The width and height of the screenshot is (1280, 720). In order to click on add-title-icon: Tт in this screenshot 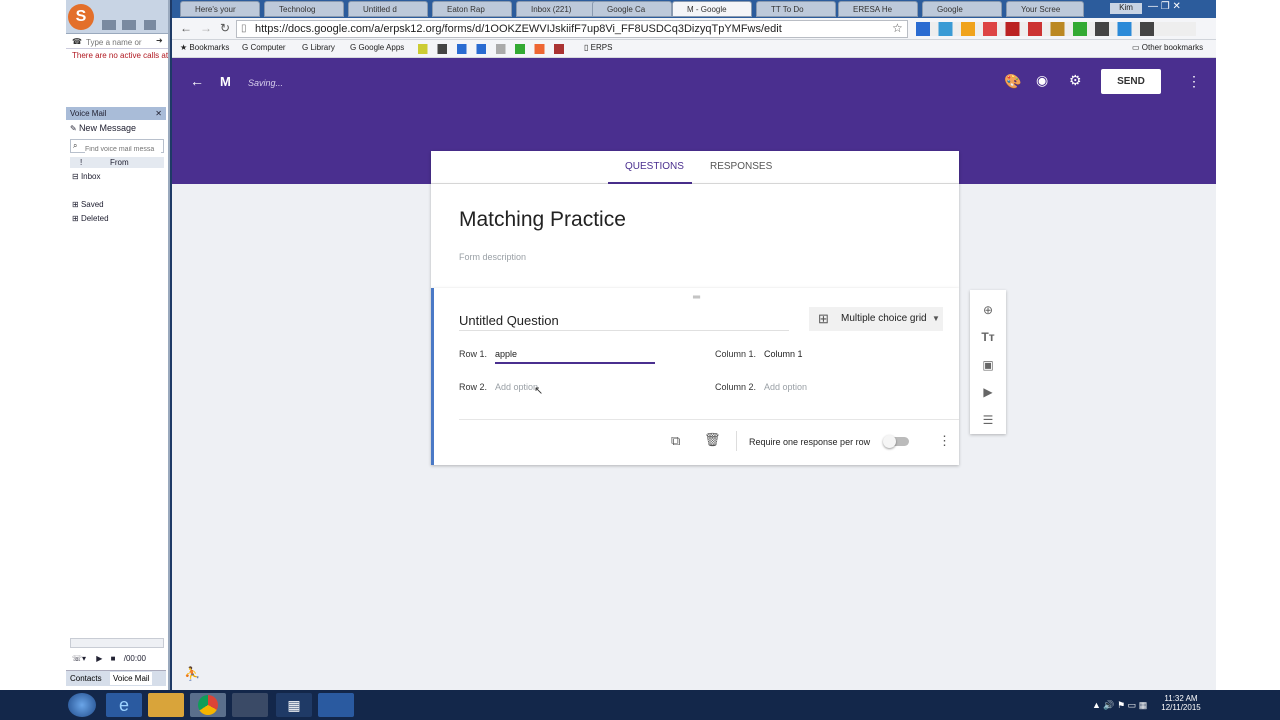, I will do `click(988, 337)`.